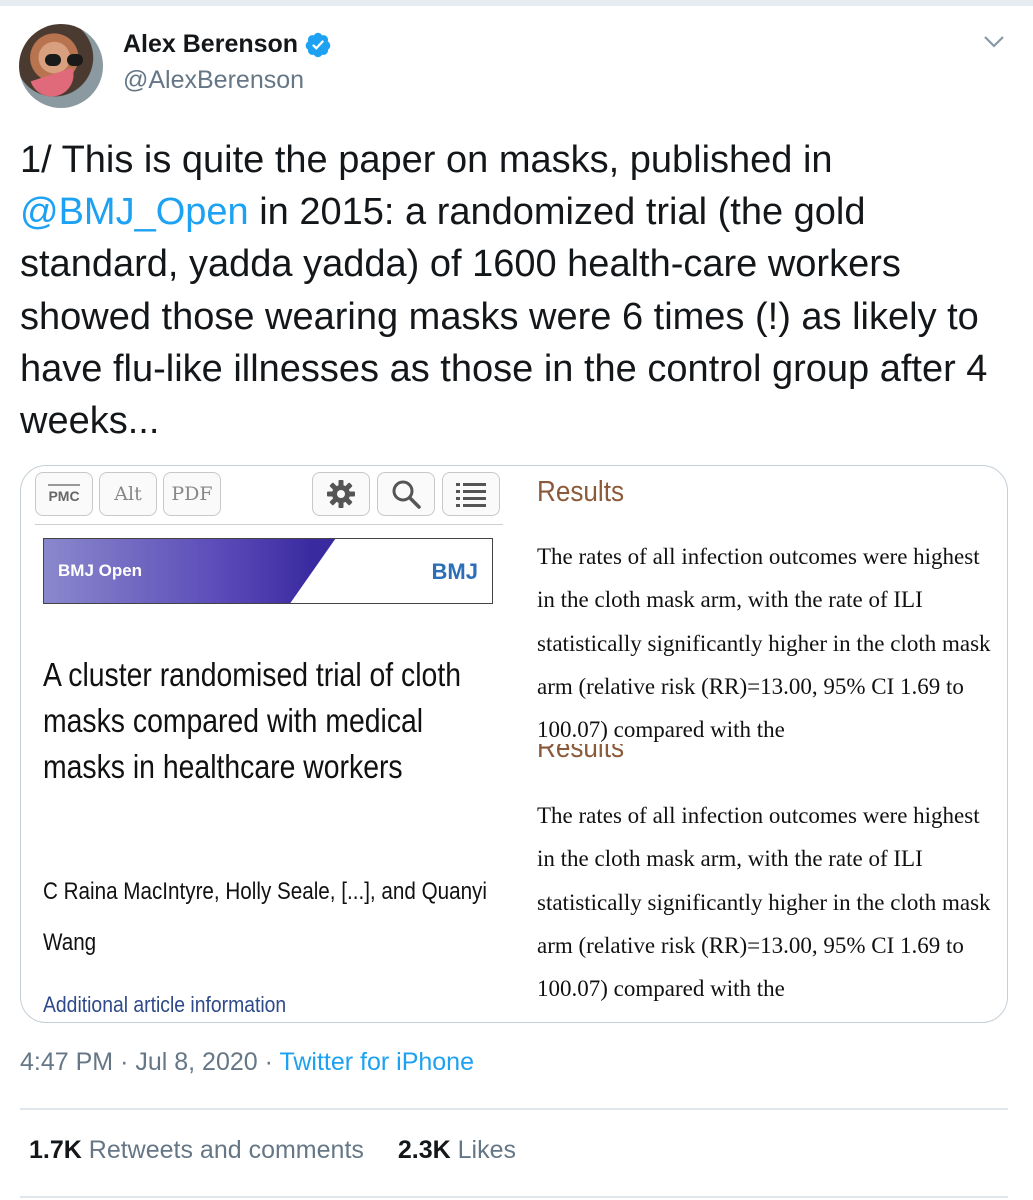 Image resolution: width=1033 pixels, height=1200 pixels. Describe the element at coordinates (226, 1150) in the screenshot. I see `retweets-label: Retweets and comments` at that location.